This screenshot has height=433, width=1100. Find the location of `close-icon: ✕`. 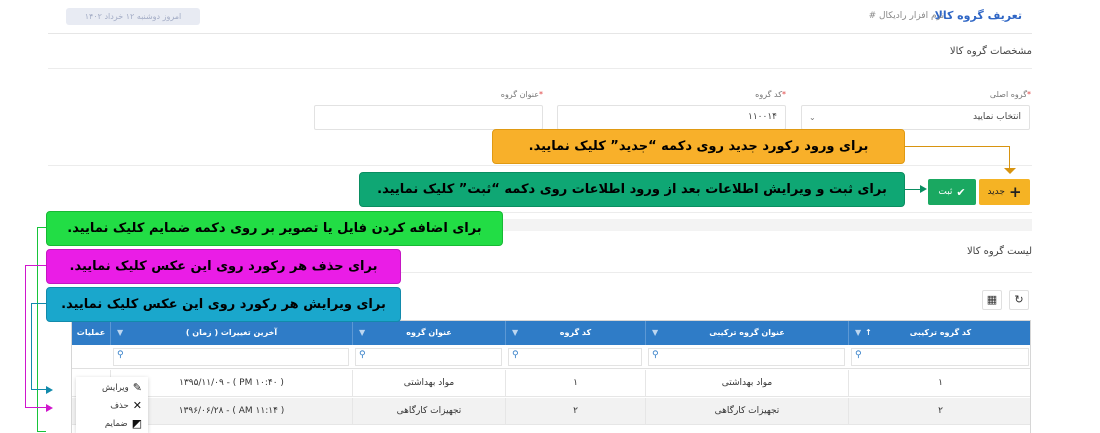

close-icon: ✕ is located at coordinates (137, 405).